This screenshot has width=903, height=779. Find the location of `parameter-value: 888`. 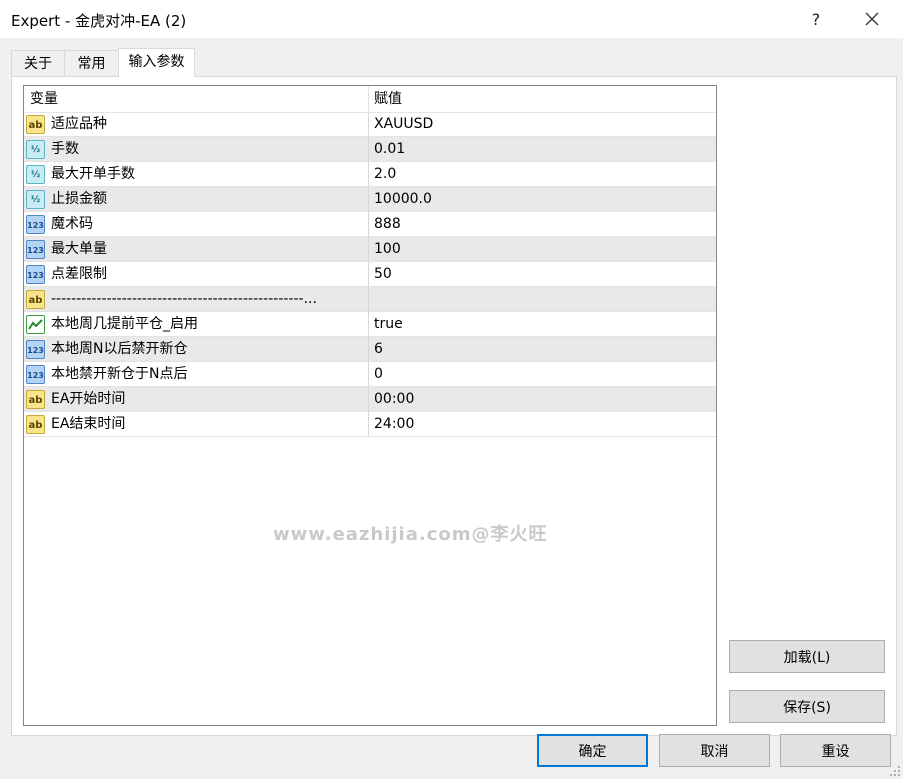

parameter-value: 888 is located at coordinates (387, 224).